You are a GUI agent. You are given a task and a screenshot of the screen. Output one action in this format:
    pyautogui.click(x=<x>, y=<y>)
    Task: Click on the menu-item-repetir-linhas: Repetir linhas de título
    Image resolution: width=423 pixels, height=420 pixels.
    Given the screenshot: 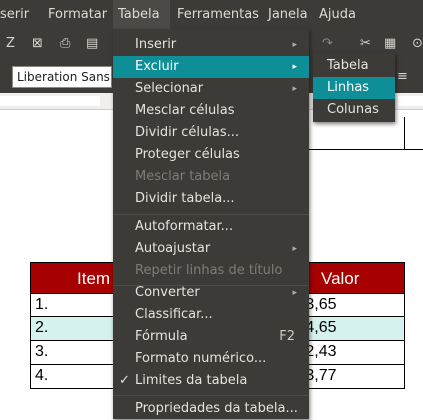 What is the action you would take?
    pyautogui.click(x=211, y=271)
    